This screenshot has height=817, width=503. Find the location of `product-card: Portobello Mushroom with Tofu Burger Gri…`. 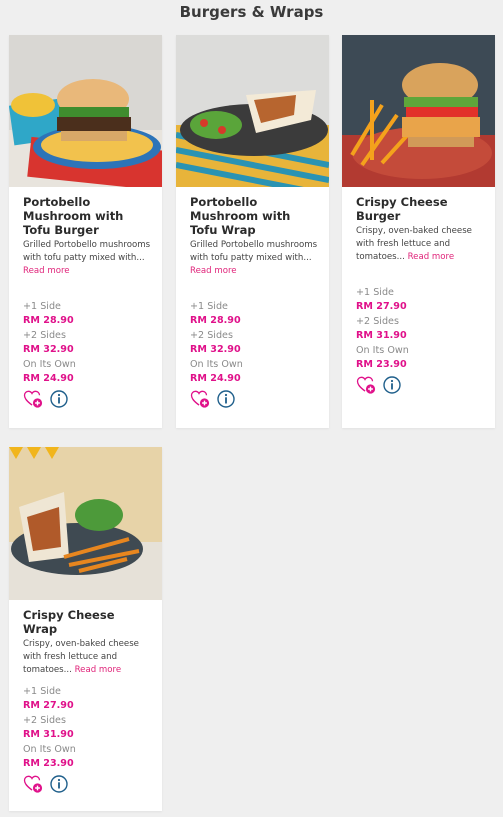

product-card: Portobello Mushroom with Tofu Burger Gri… is located at coordinates (85, 231).